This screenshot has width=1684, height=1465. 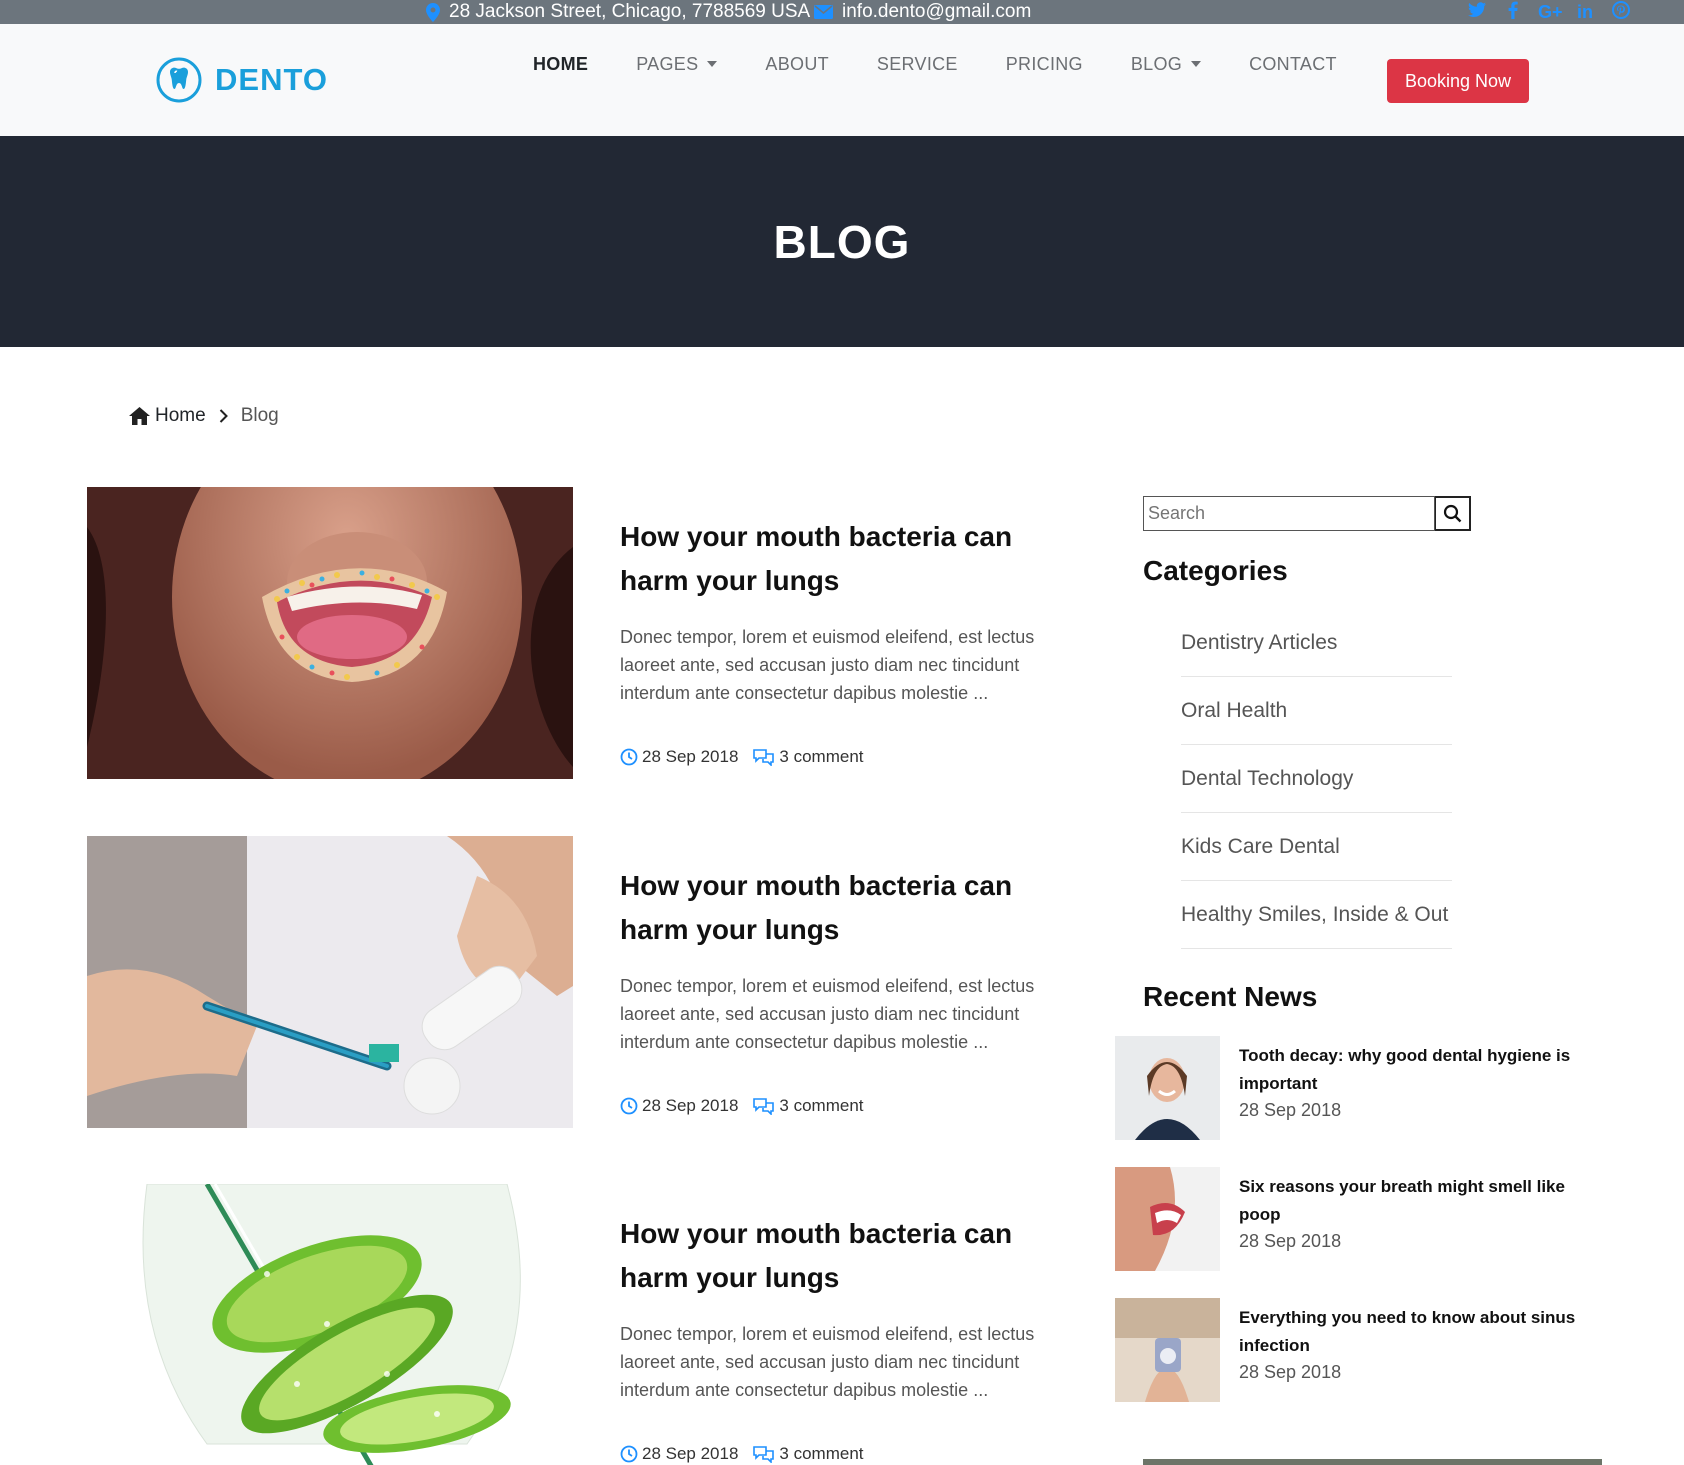 What do you see at coordinates (1316, 711) in the screenshot?
I see `category-item: Oral Health` at bounding box center [1316, 711].